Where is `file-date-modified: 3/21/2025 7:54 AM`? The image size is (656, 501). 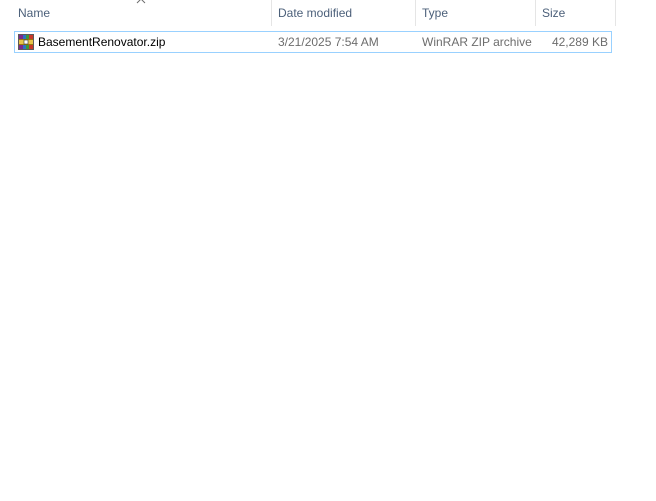
file-date-modified: 3/21/2025 7:54 AM is located at coordinates (328, 42).